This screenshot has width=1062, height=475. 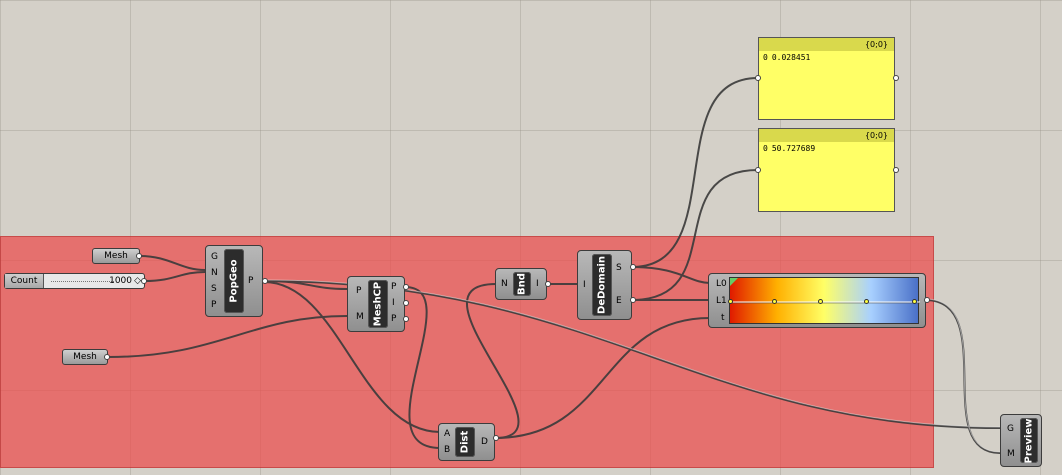 I want to click on dedomain-name: DeDomain, so click(x=602, y=285).